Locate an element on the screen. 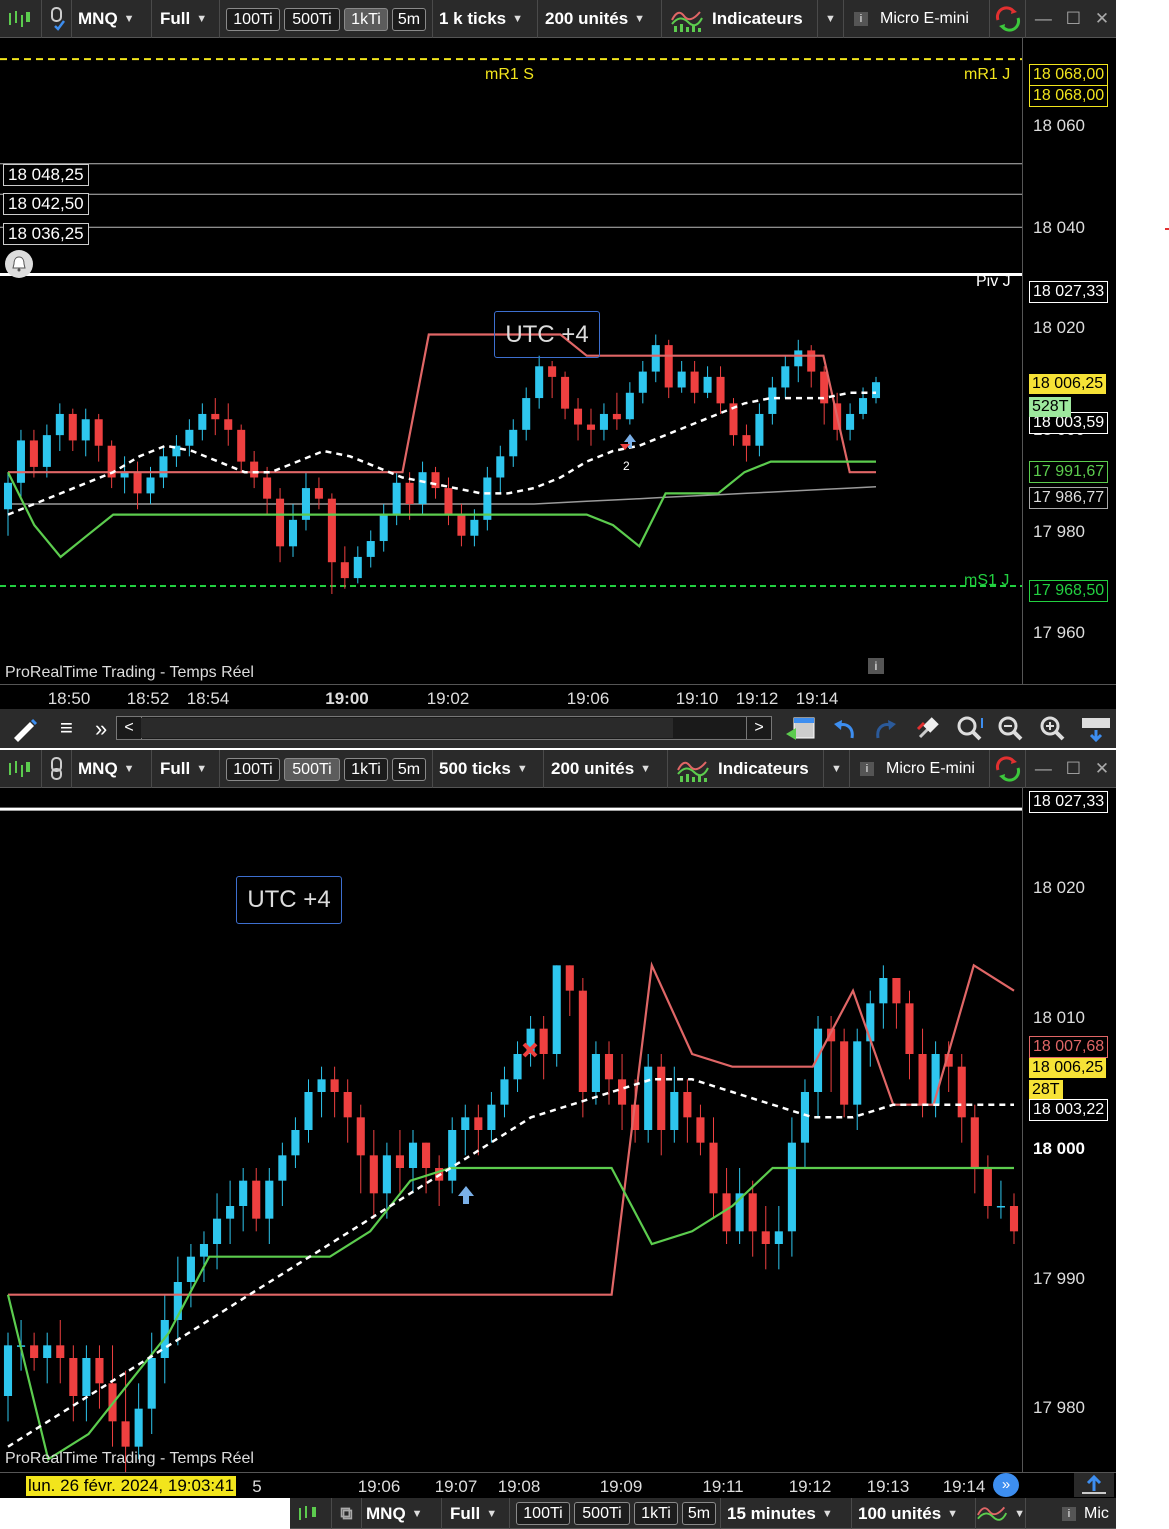  scroll-right-button: > is located at coordinates (758, 728).